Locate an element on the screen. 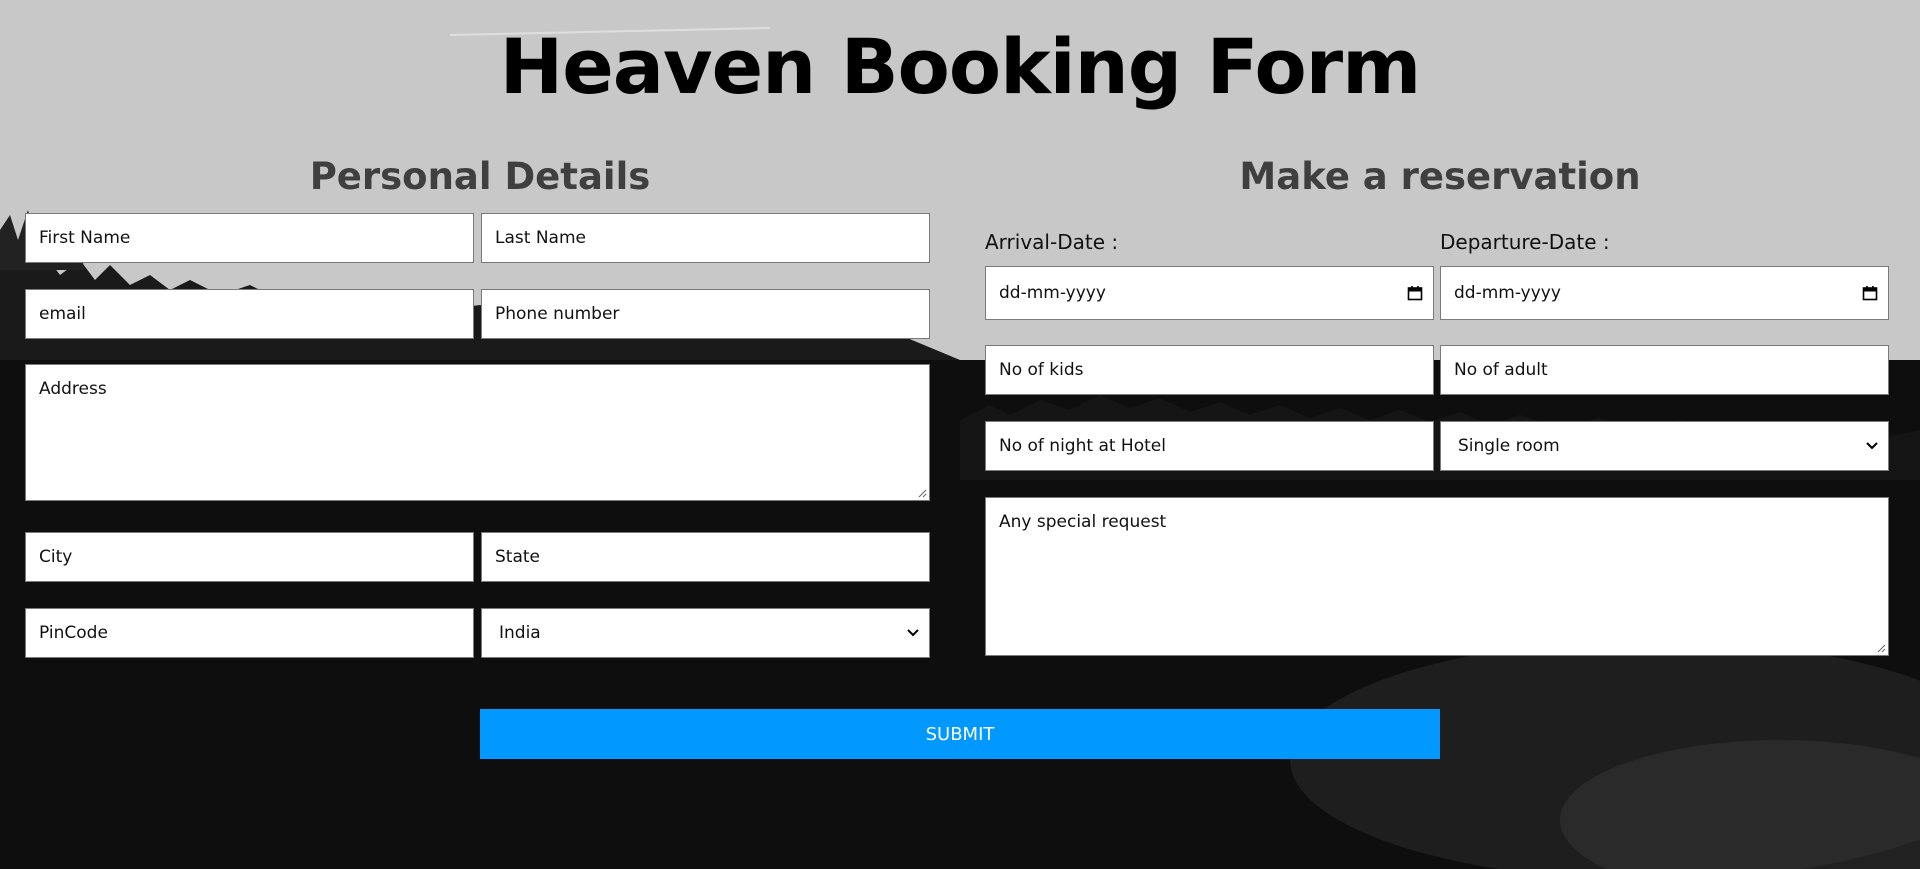 This screenshot has width=1920, height=869. special-request-placeholder: Any special request is located at coordinates (1083, 522).